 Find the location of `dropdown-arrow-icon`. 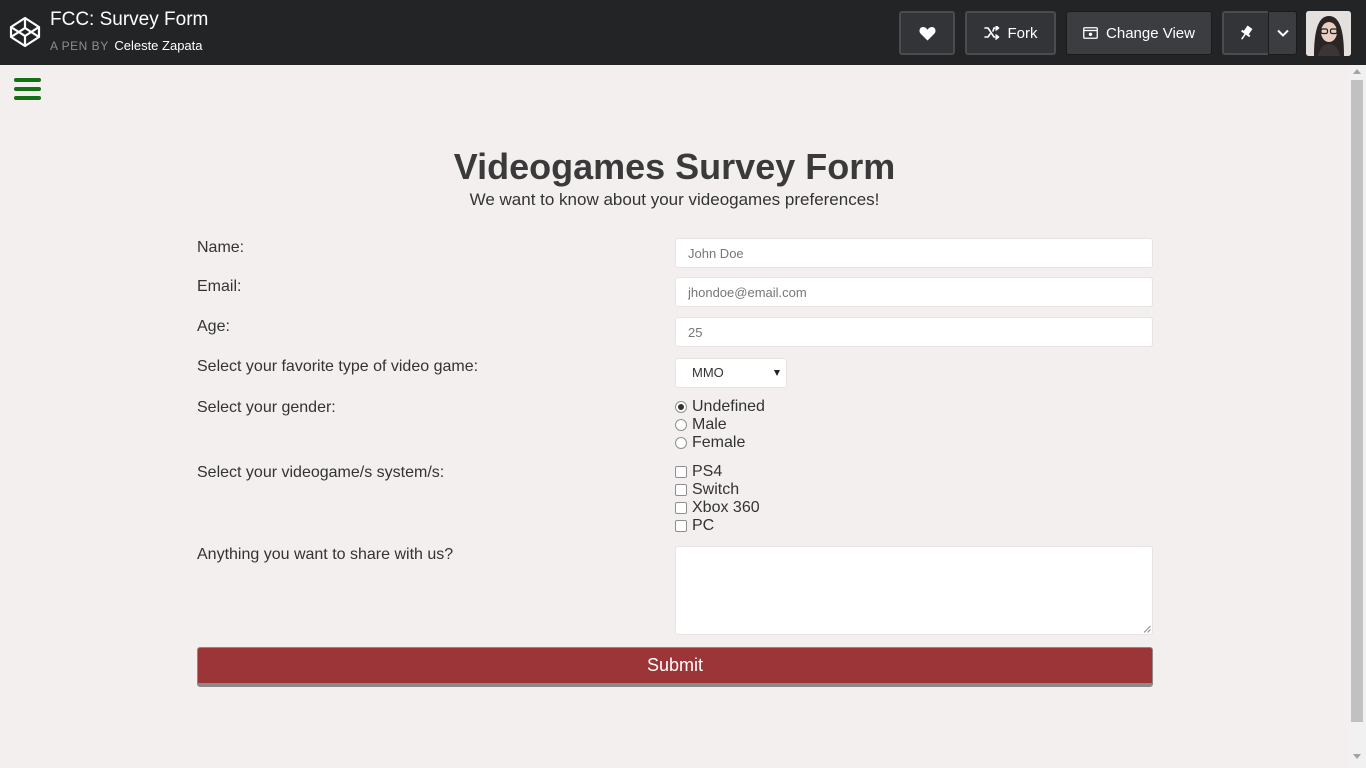

dropdown-arrow-icon is located at coordinates (777, 373).